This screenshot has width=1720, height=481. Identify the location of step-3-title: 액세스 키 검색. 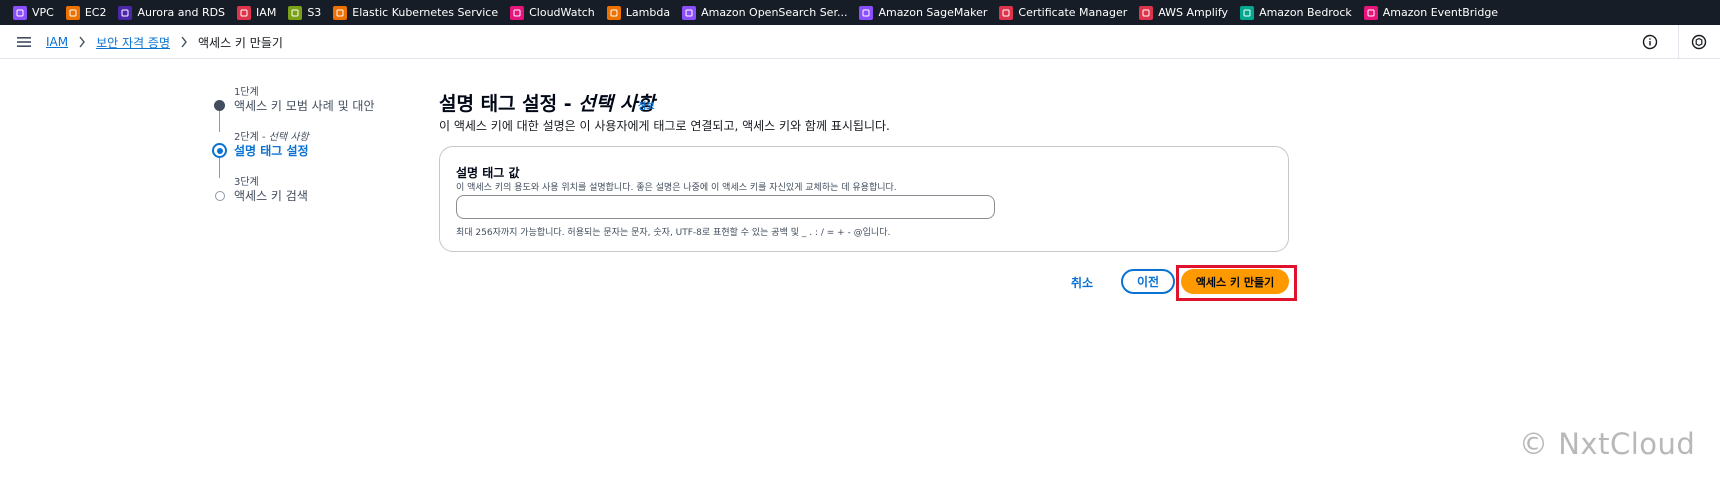
(271, 196).